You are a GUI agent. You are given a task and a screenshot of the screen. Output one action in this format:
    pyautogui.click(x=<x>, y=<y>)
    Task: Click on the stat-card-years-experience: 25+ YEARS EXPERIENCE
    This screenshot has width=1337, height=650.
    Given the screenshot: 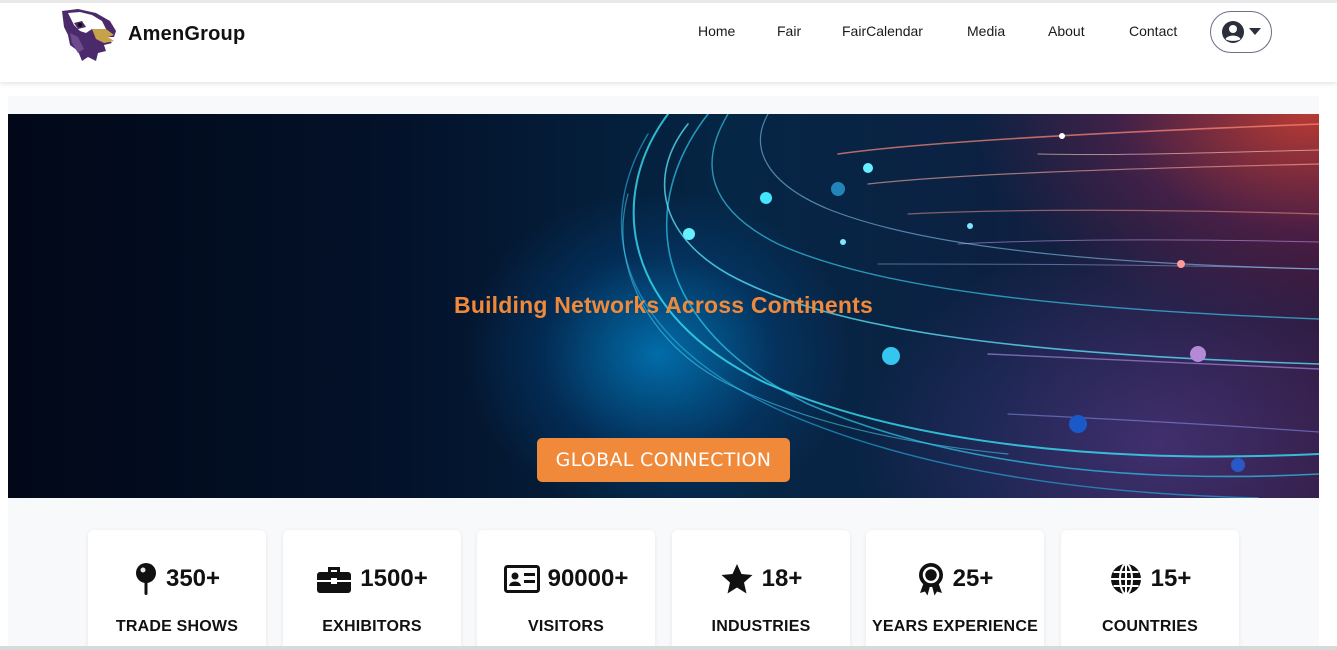 What is the action you would take?
    pyautogui.click(x=955, y=590)
    